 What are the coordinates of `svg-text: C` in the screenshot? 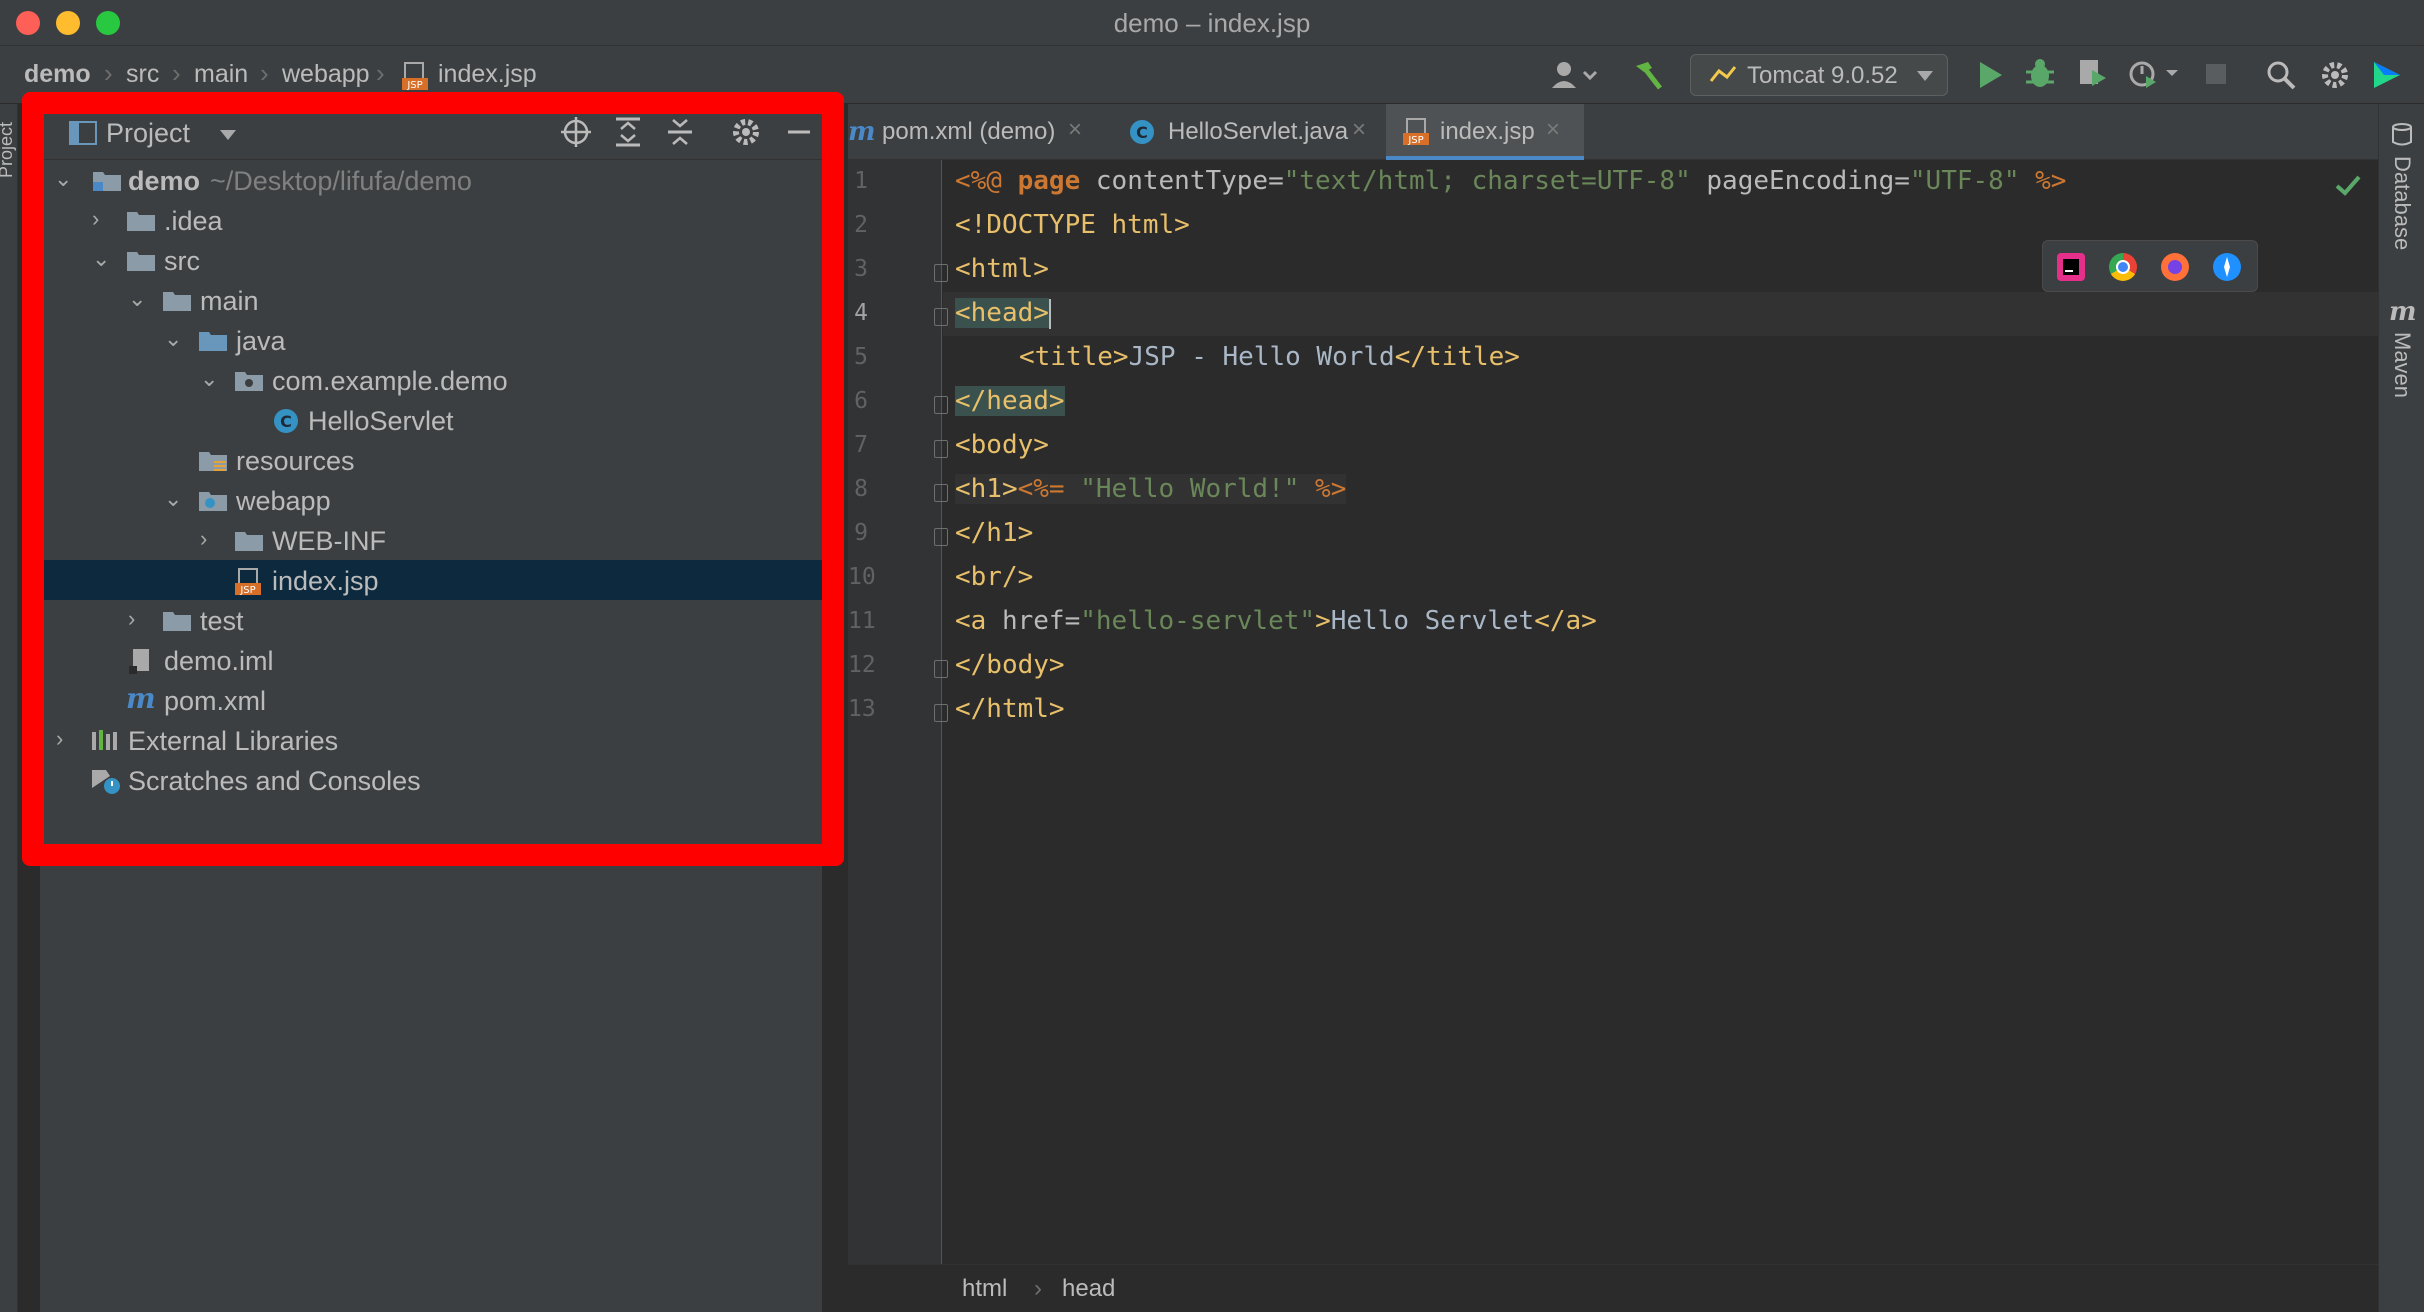 It's located at (1142, 132).